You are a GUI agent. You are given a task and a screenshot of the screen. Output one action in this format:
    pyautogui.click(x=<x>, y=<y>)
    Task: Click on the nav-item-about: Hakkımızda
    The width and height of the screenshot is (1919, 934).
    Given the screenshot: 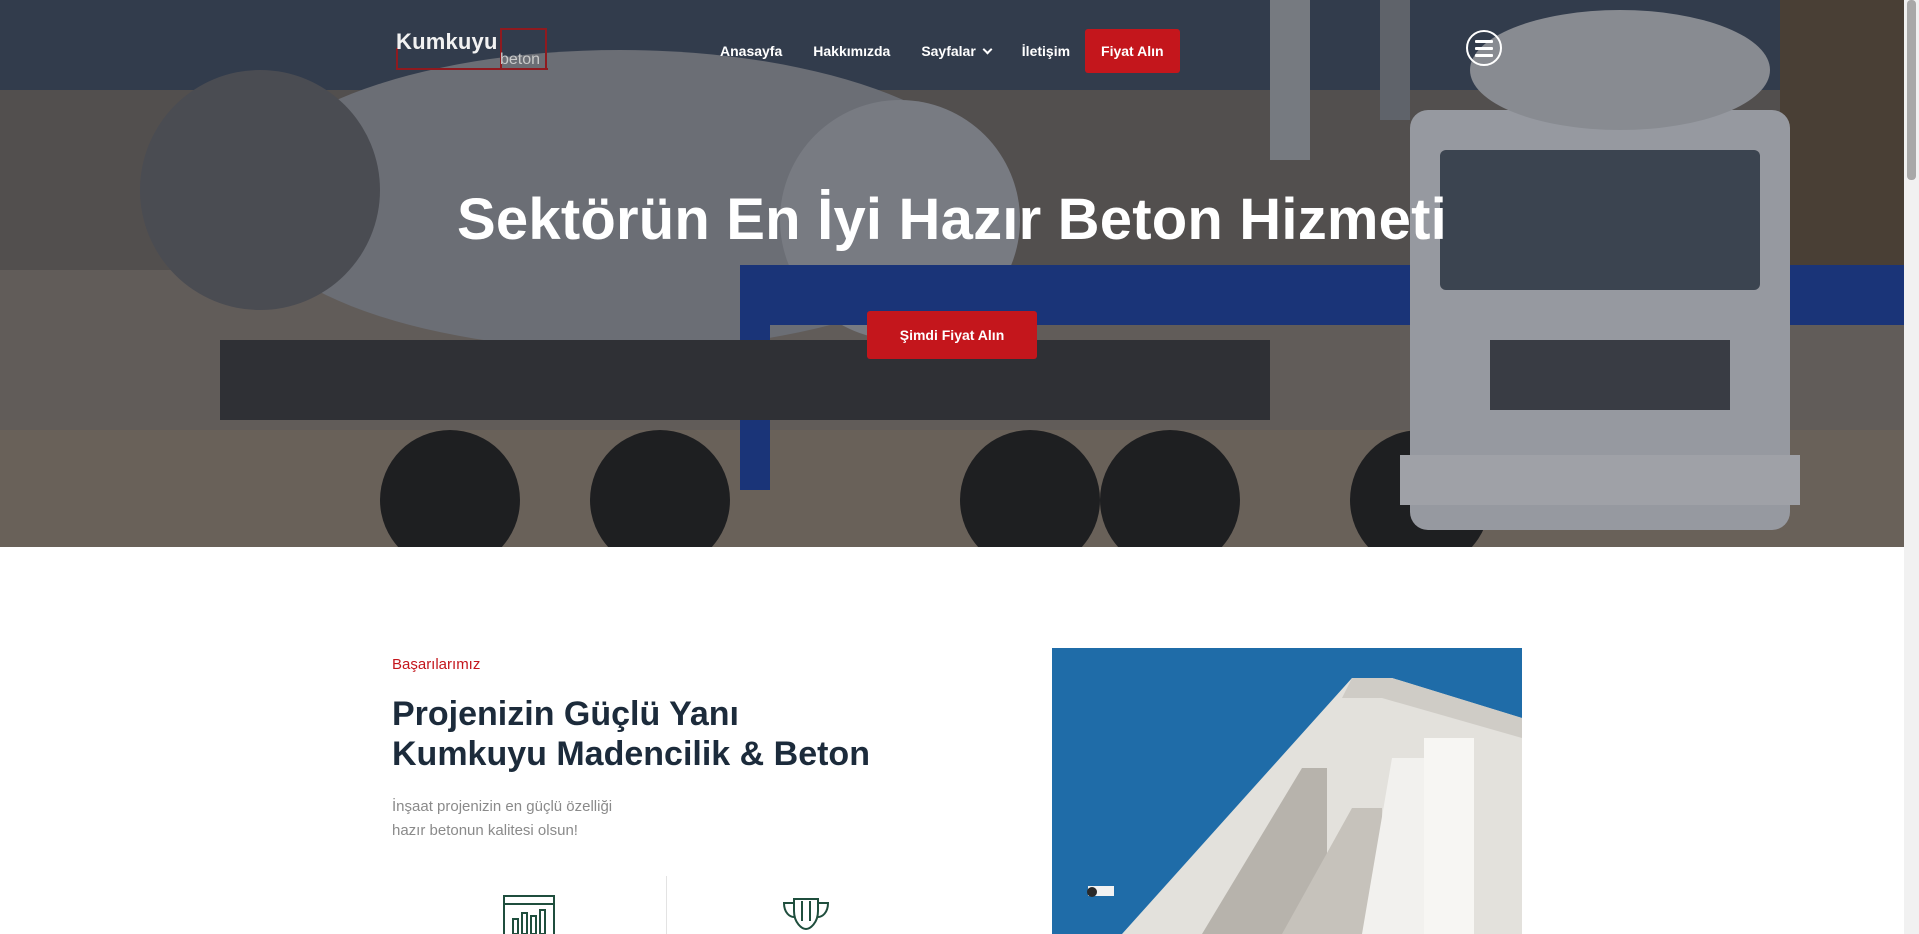 What is the action you would take?
    pyautogui.click(x=851, y=51)
    